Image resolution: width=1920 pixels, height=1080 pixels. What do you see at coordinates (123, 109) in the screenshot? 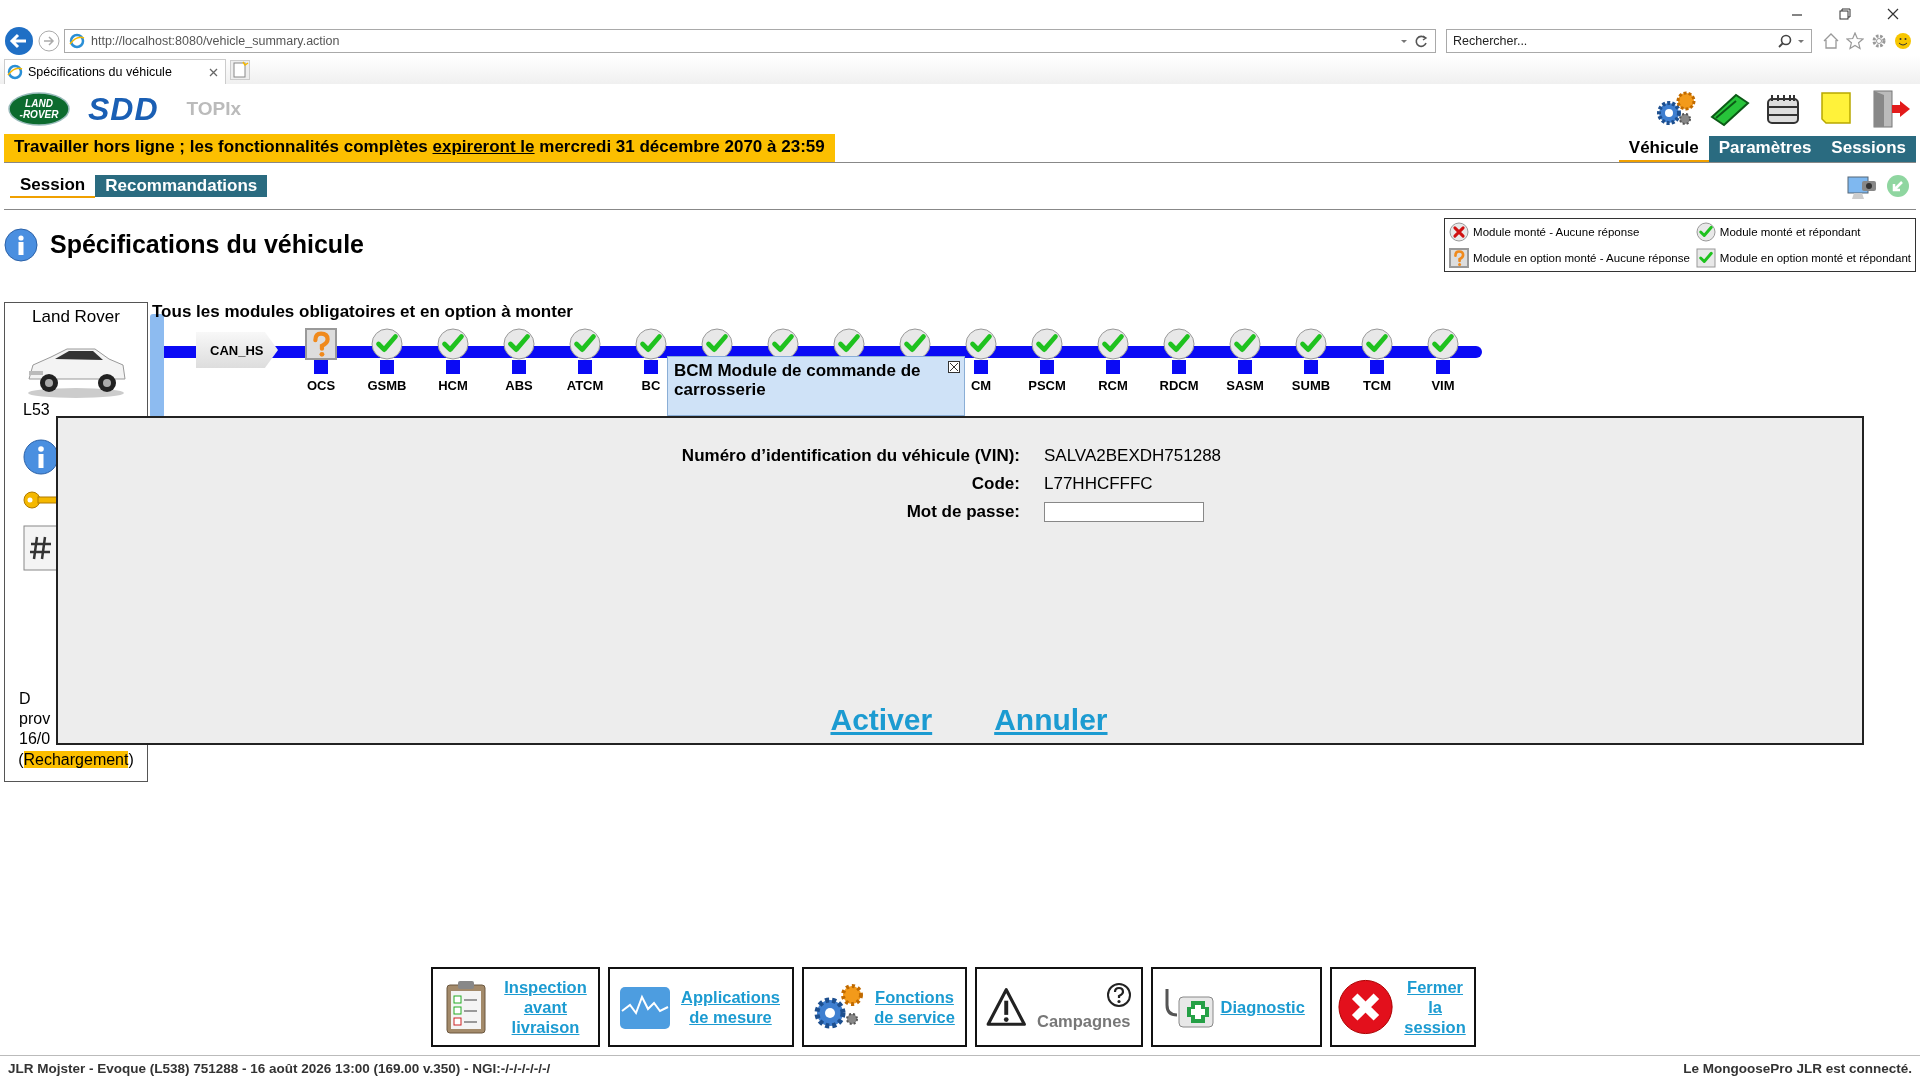
I see `brand-name: SDD` at bounding box center [123, 109].